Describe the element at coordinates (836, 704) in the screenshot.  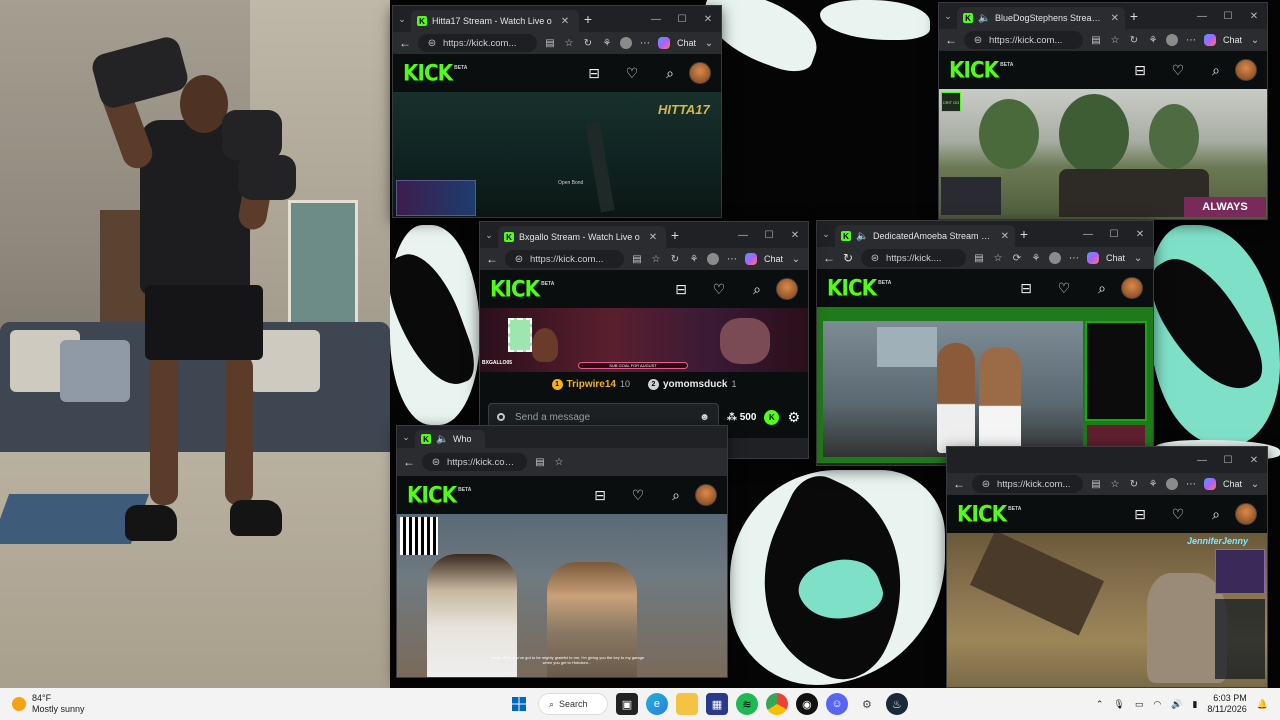
I see `discord-icon: ☺` at that location.